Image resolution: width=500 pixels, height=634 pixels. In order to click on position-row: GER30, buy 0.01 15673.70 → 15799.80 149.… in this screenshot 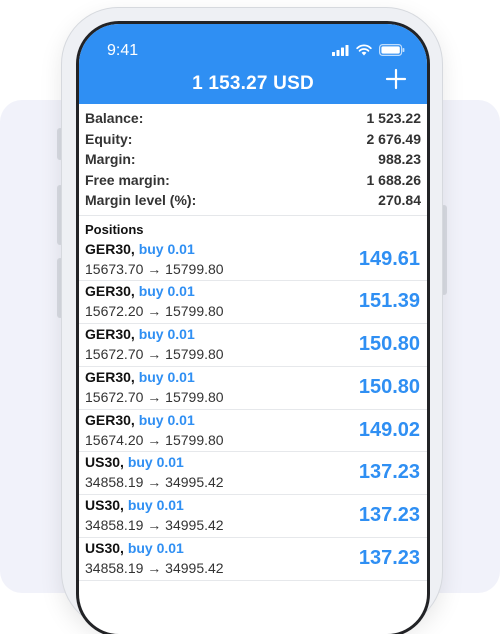, I will do `click(253, 260)`.